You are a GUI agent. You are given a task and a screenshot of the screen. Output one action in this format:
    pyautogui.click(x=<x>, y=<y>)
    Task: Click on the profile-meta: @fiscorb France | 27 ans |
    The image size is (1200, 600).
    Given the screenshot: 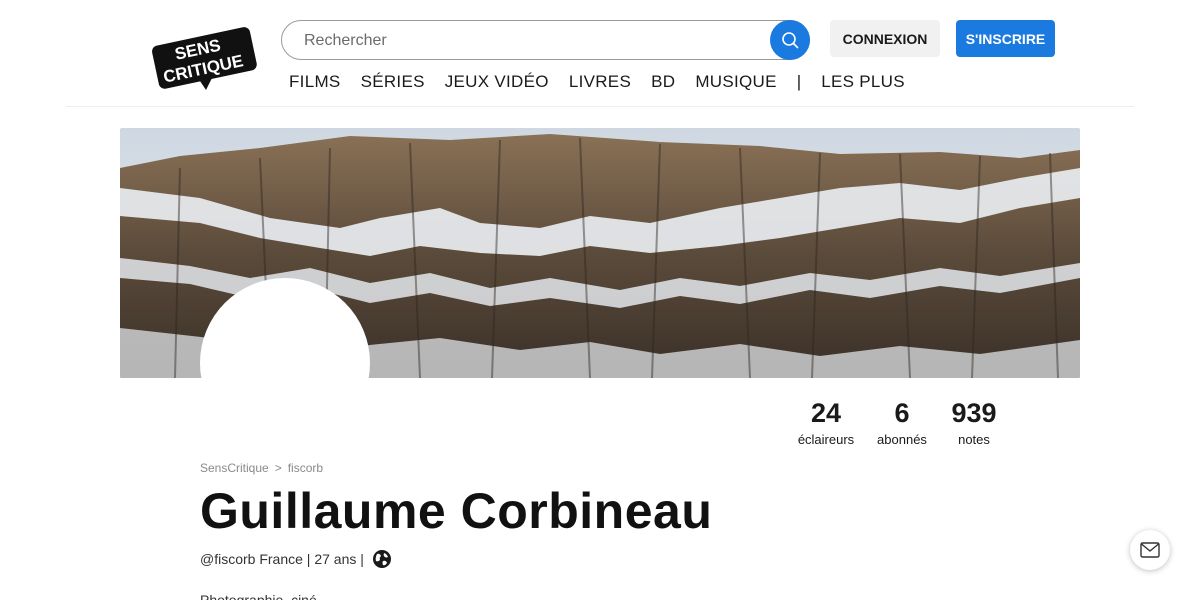 What is the action you would take?
    pyautogui.click(x=296, y=559)
    